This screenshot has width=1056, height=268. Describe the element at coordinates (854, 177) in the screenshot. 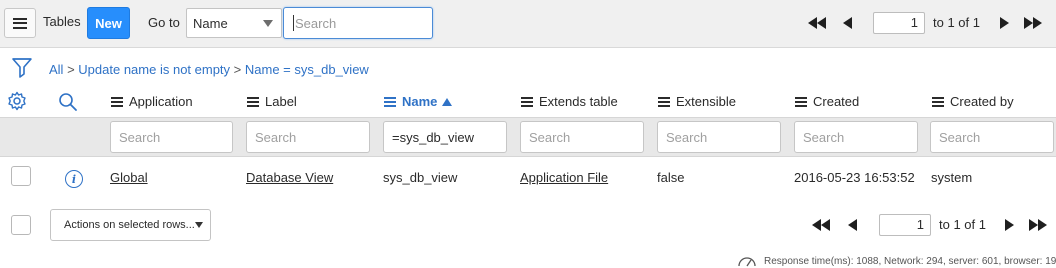

I see `cell-created: 2016-05-23 16:53:52` at that location.